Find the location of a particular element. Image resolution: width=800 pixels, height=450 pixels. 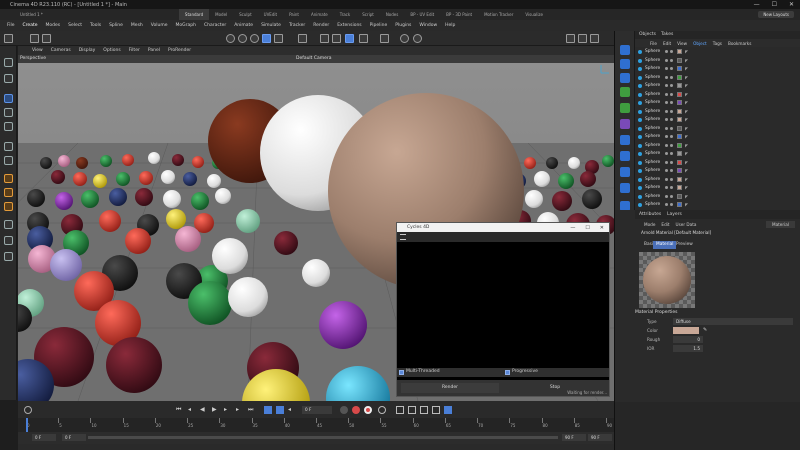

menu-create: Create is located at coordinates (30, 25).